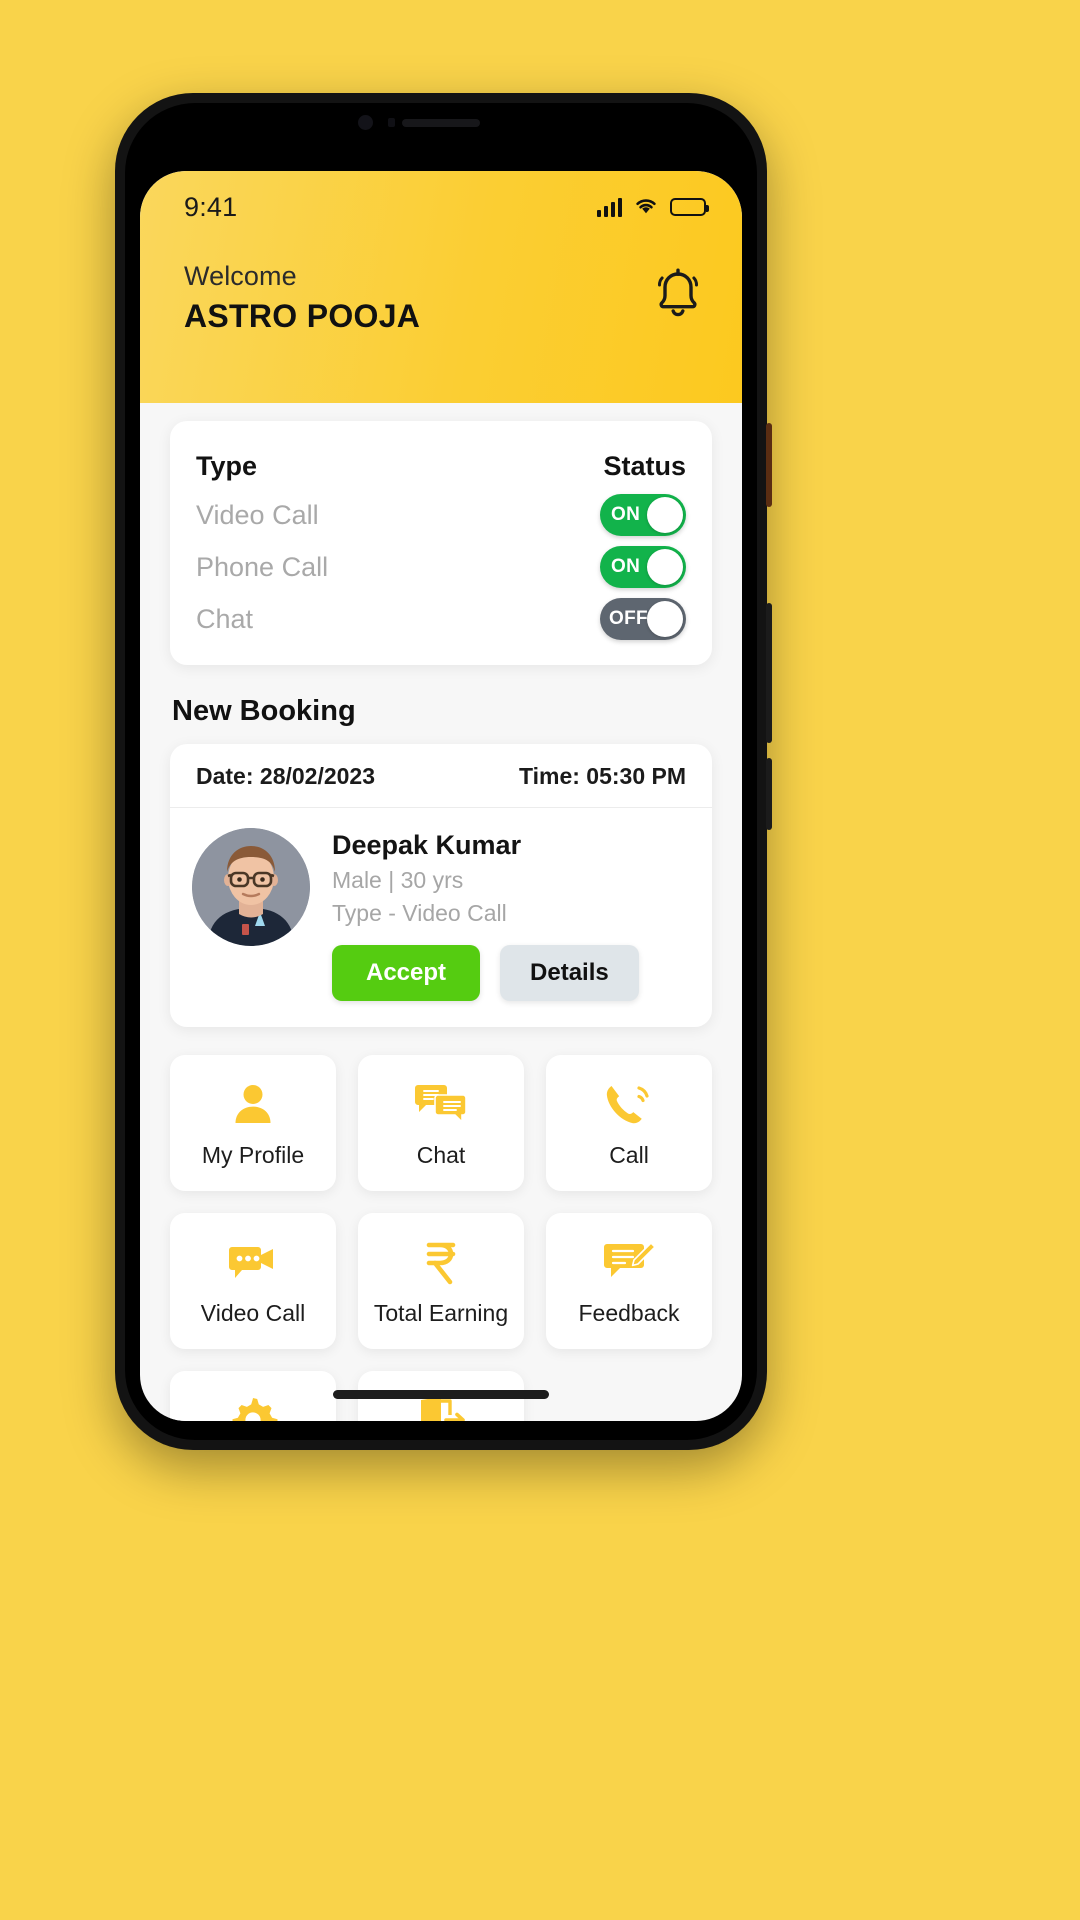 This screenshot has height=1920, width=1080. I want to click on earpiece-speaker, so click(441, 123).